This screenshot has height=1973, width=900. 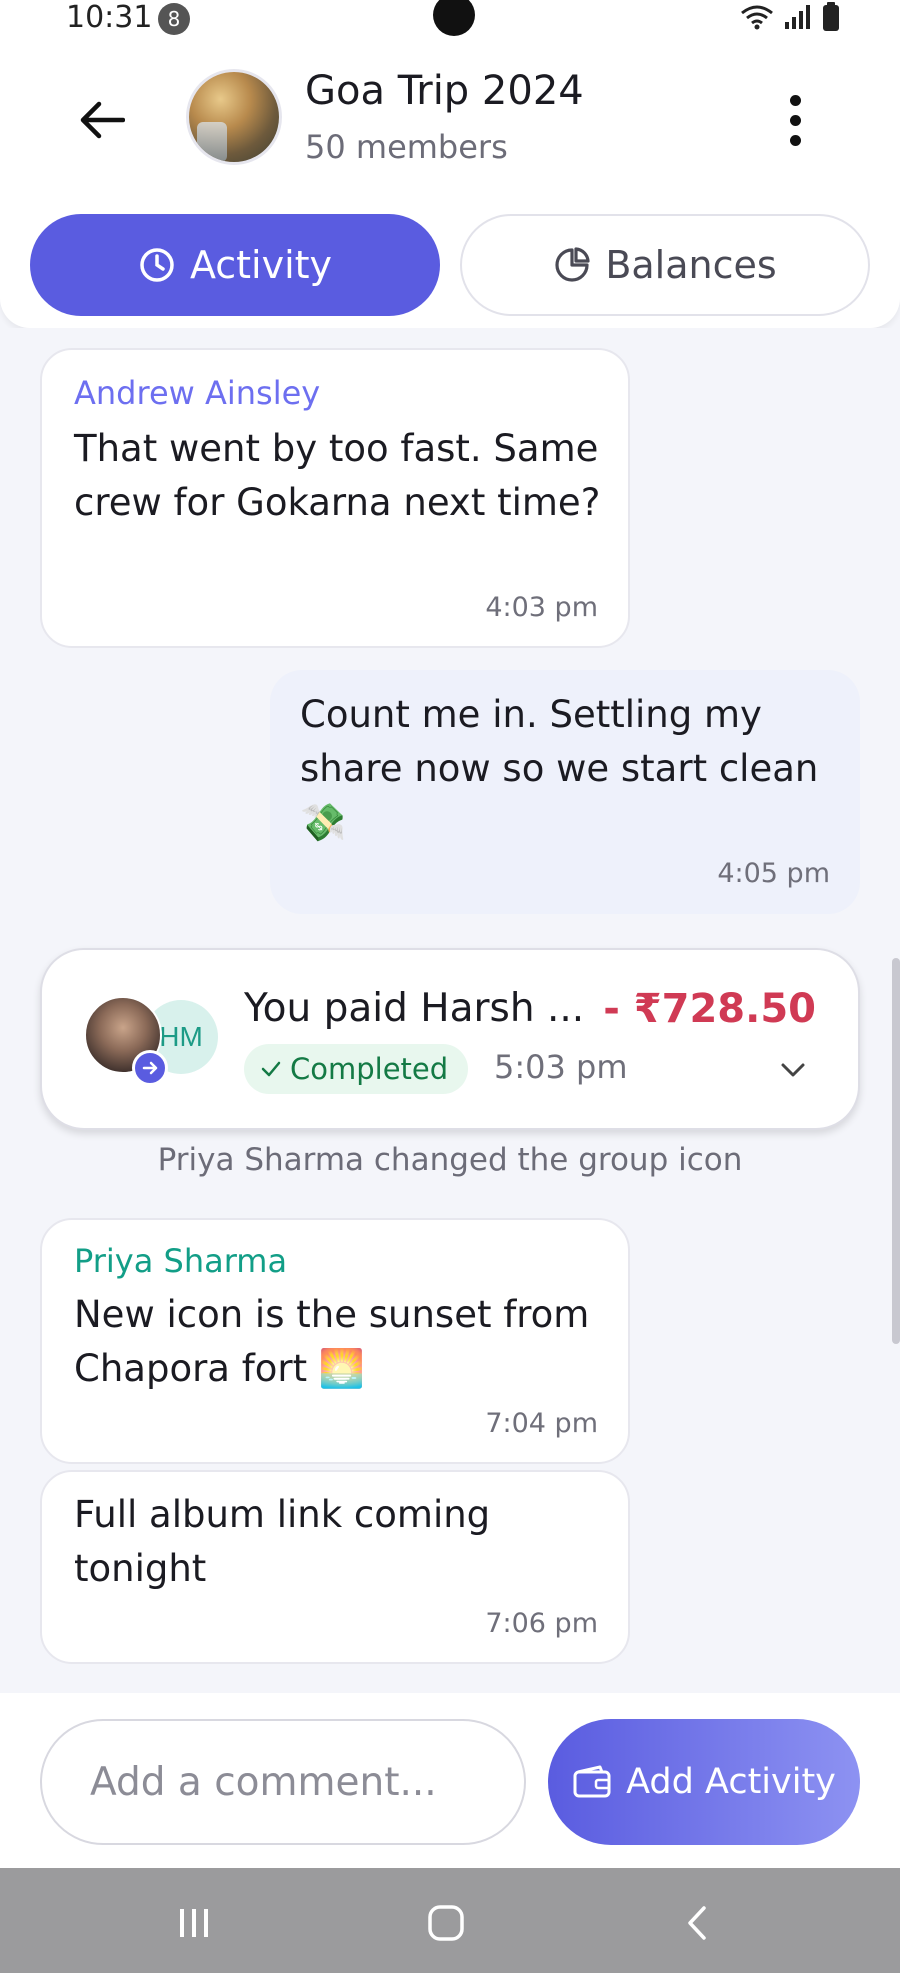 I want to click on message-time: 7:04 pm, so click(x=541, y=1423).